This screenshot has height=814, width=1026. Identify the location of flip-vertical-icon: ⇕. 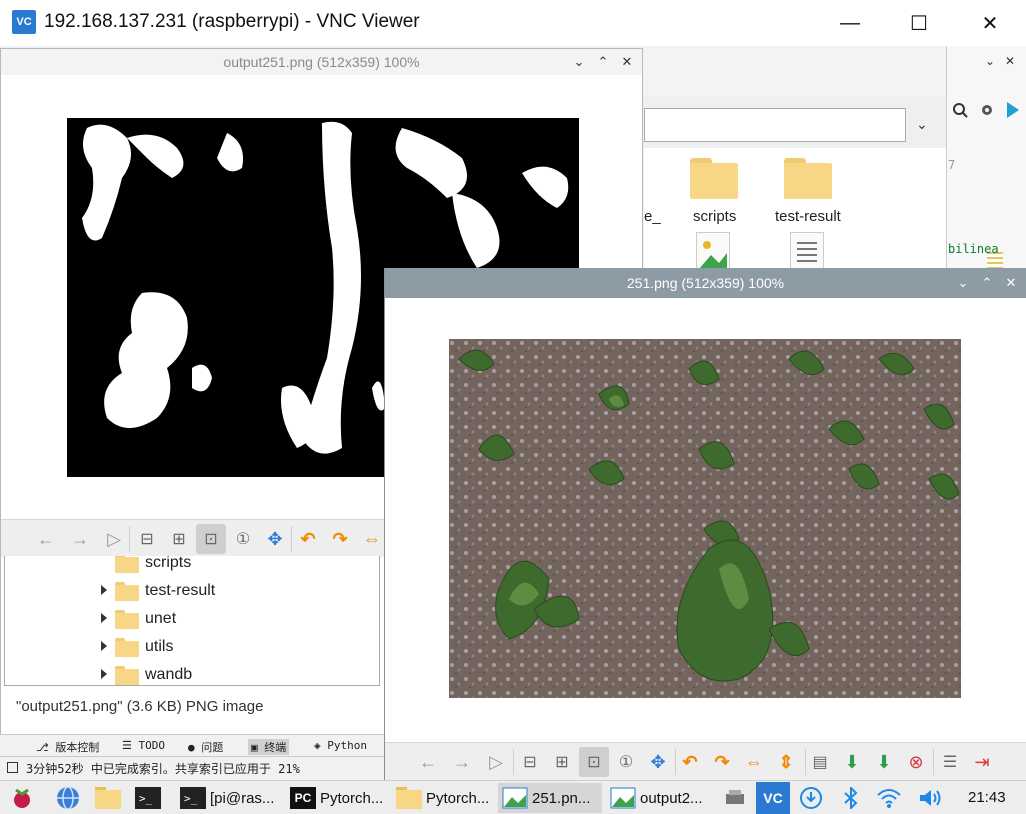
(786, 762).